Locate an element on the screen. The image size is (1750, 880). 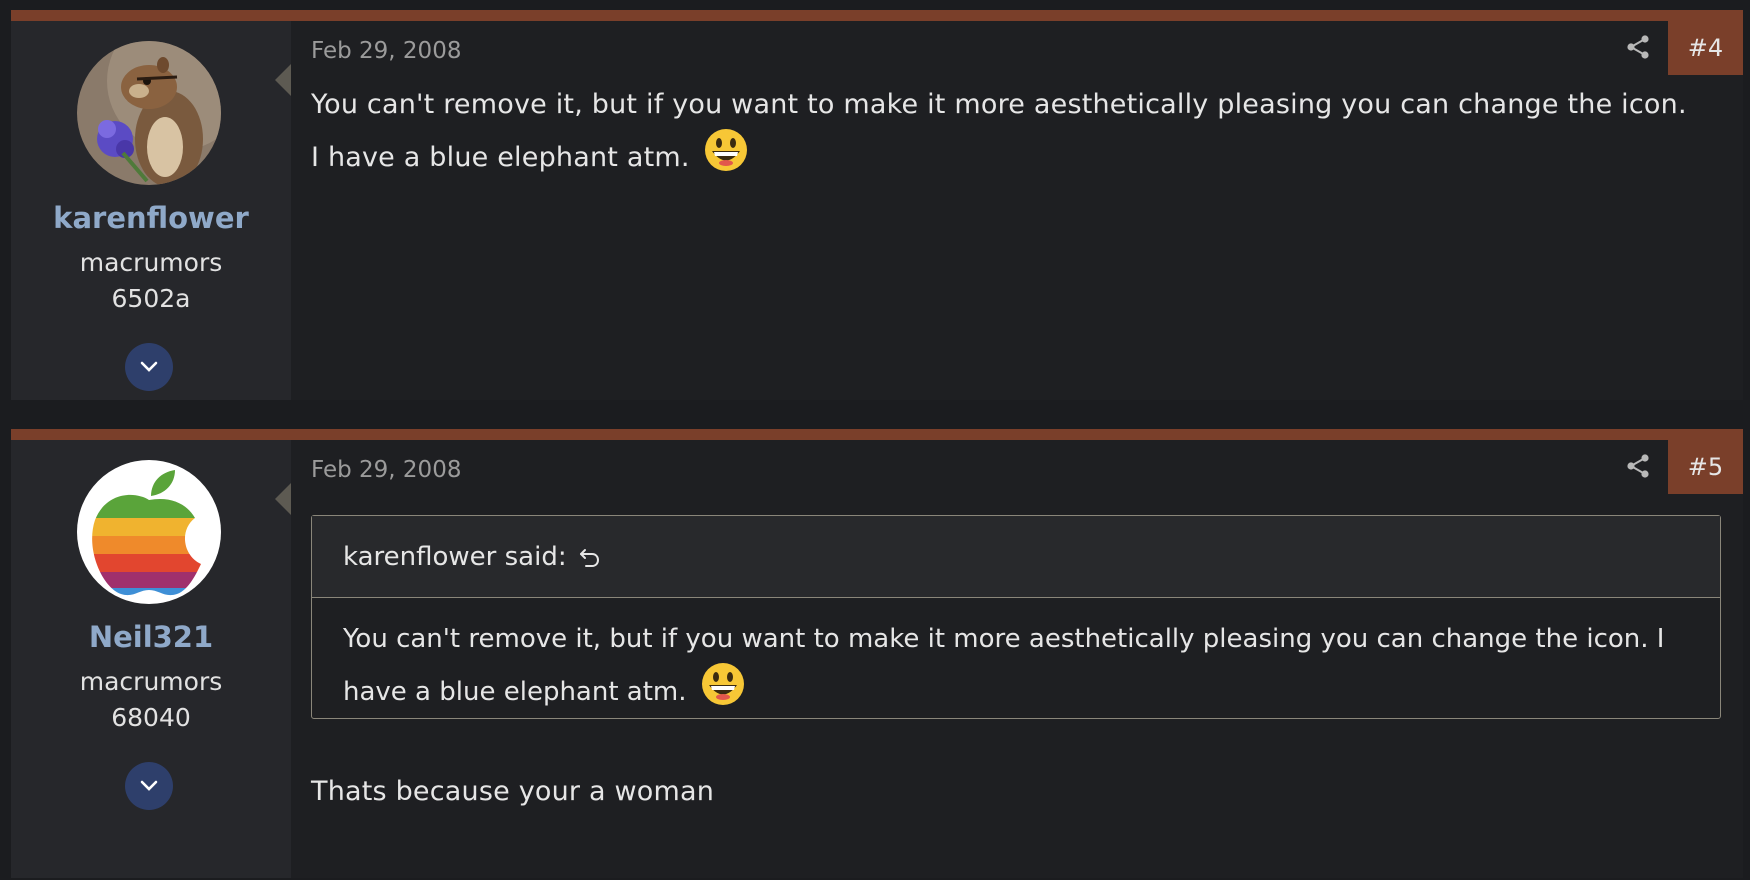
quote-header: karenflower said: is located at coordinates (1016, 557).